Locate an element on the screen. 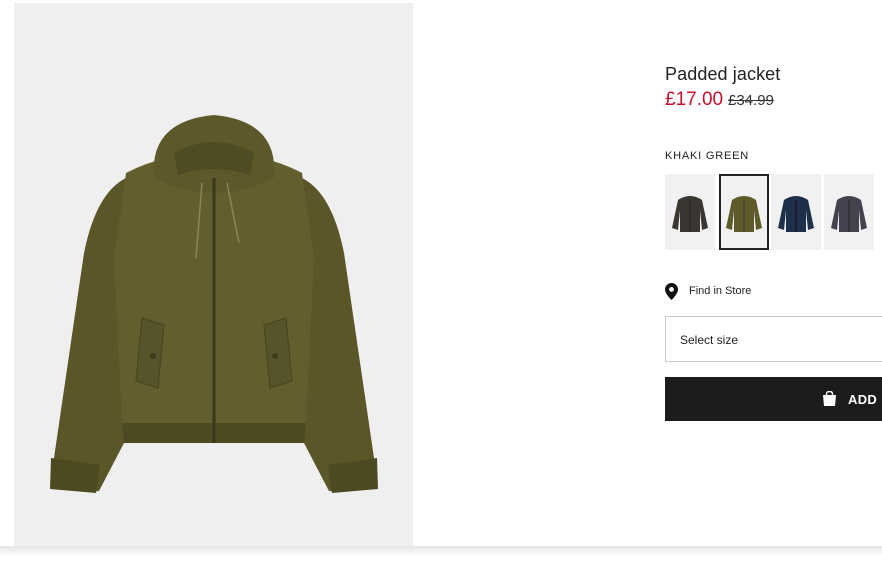 Image resolution: width=882 pixels, height=564 pixels. color-swatch-dark-grey is located at coordinates (849, 212).